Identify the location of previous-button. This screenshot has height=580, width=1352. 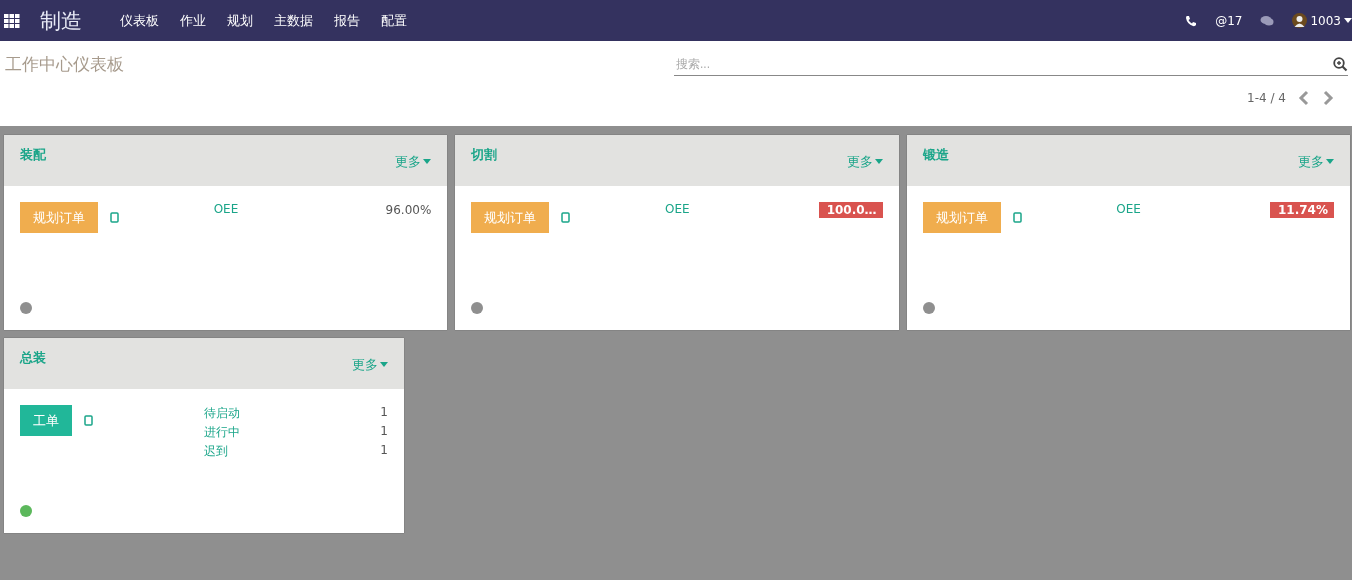
(1304, 98).